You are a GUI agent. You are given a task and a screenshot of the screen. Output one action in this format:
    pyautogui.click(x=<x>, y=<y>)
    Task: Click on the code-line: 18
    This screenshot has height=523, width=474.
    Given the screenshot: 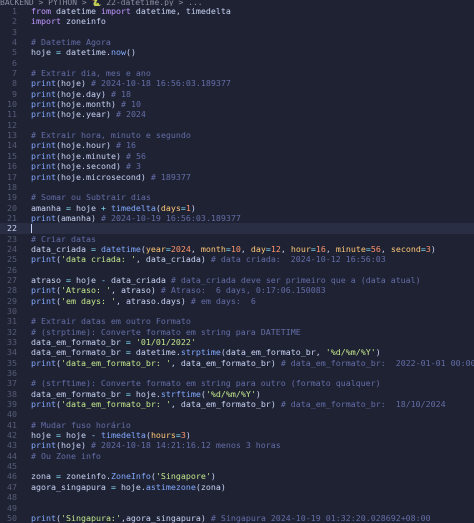 What is the action you would take?
    pyautogui.click(x=237, y=187)
    